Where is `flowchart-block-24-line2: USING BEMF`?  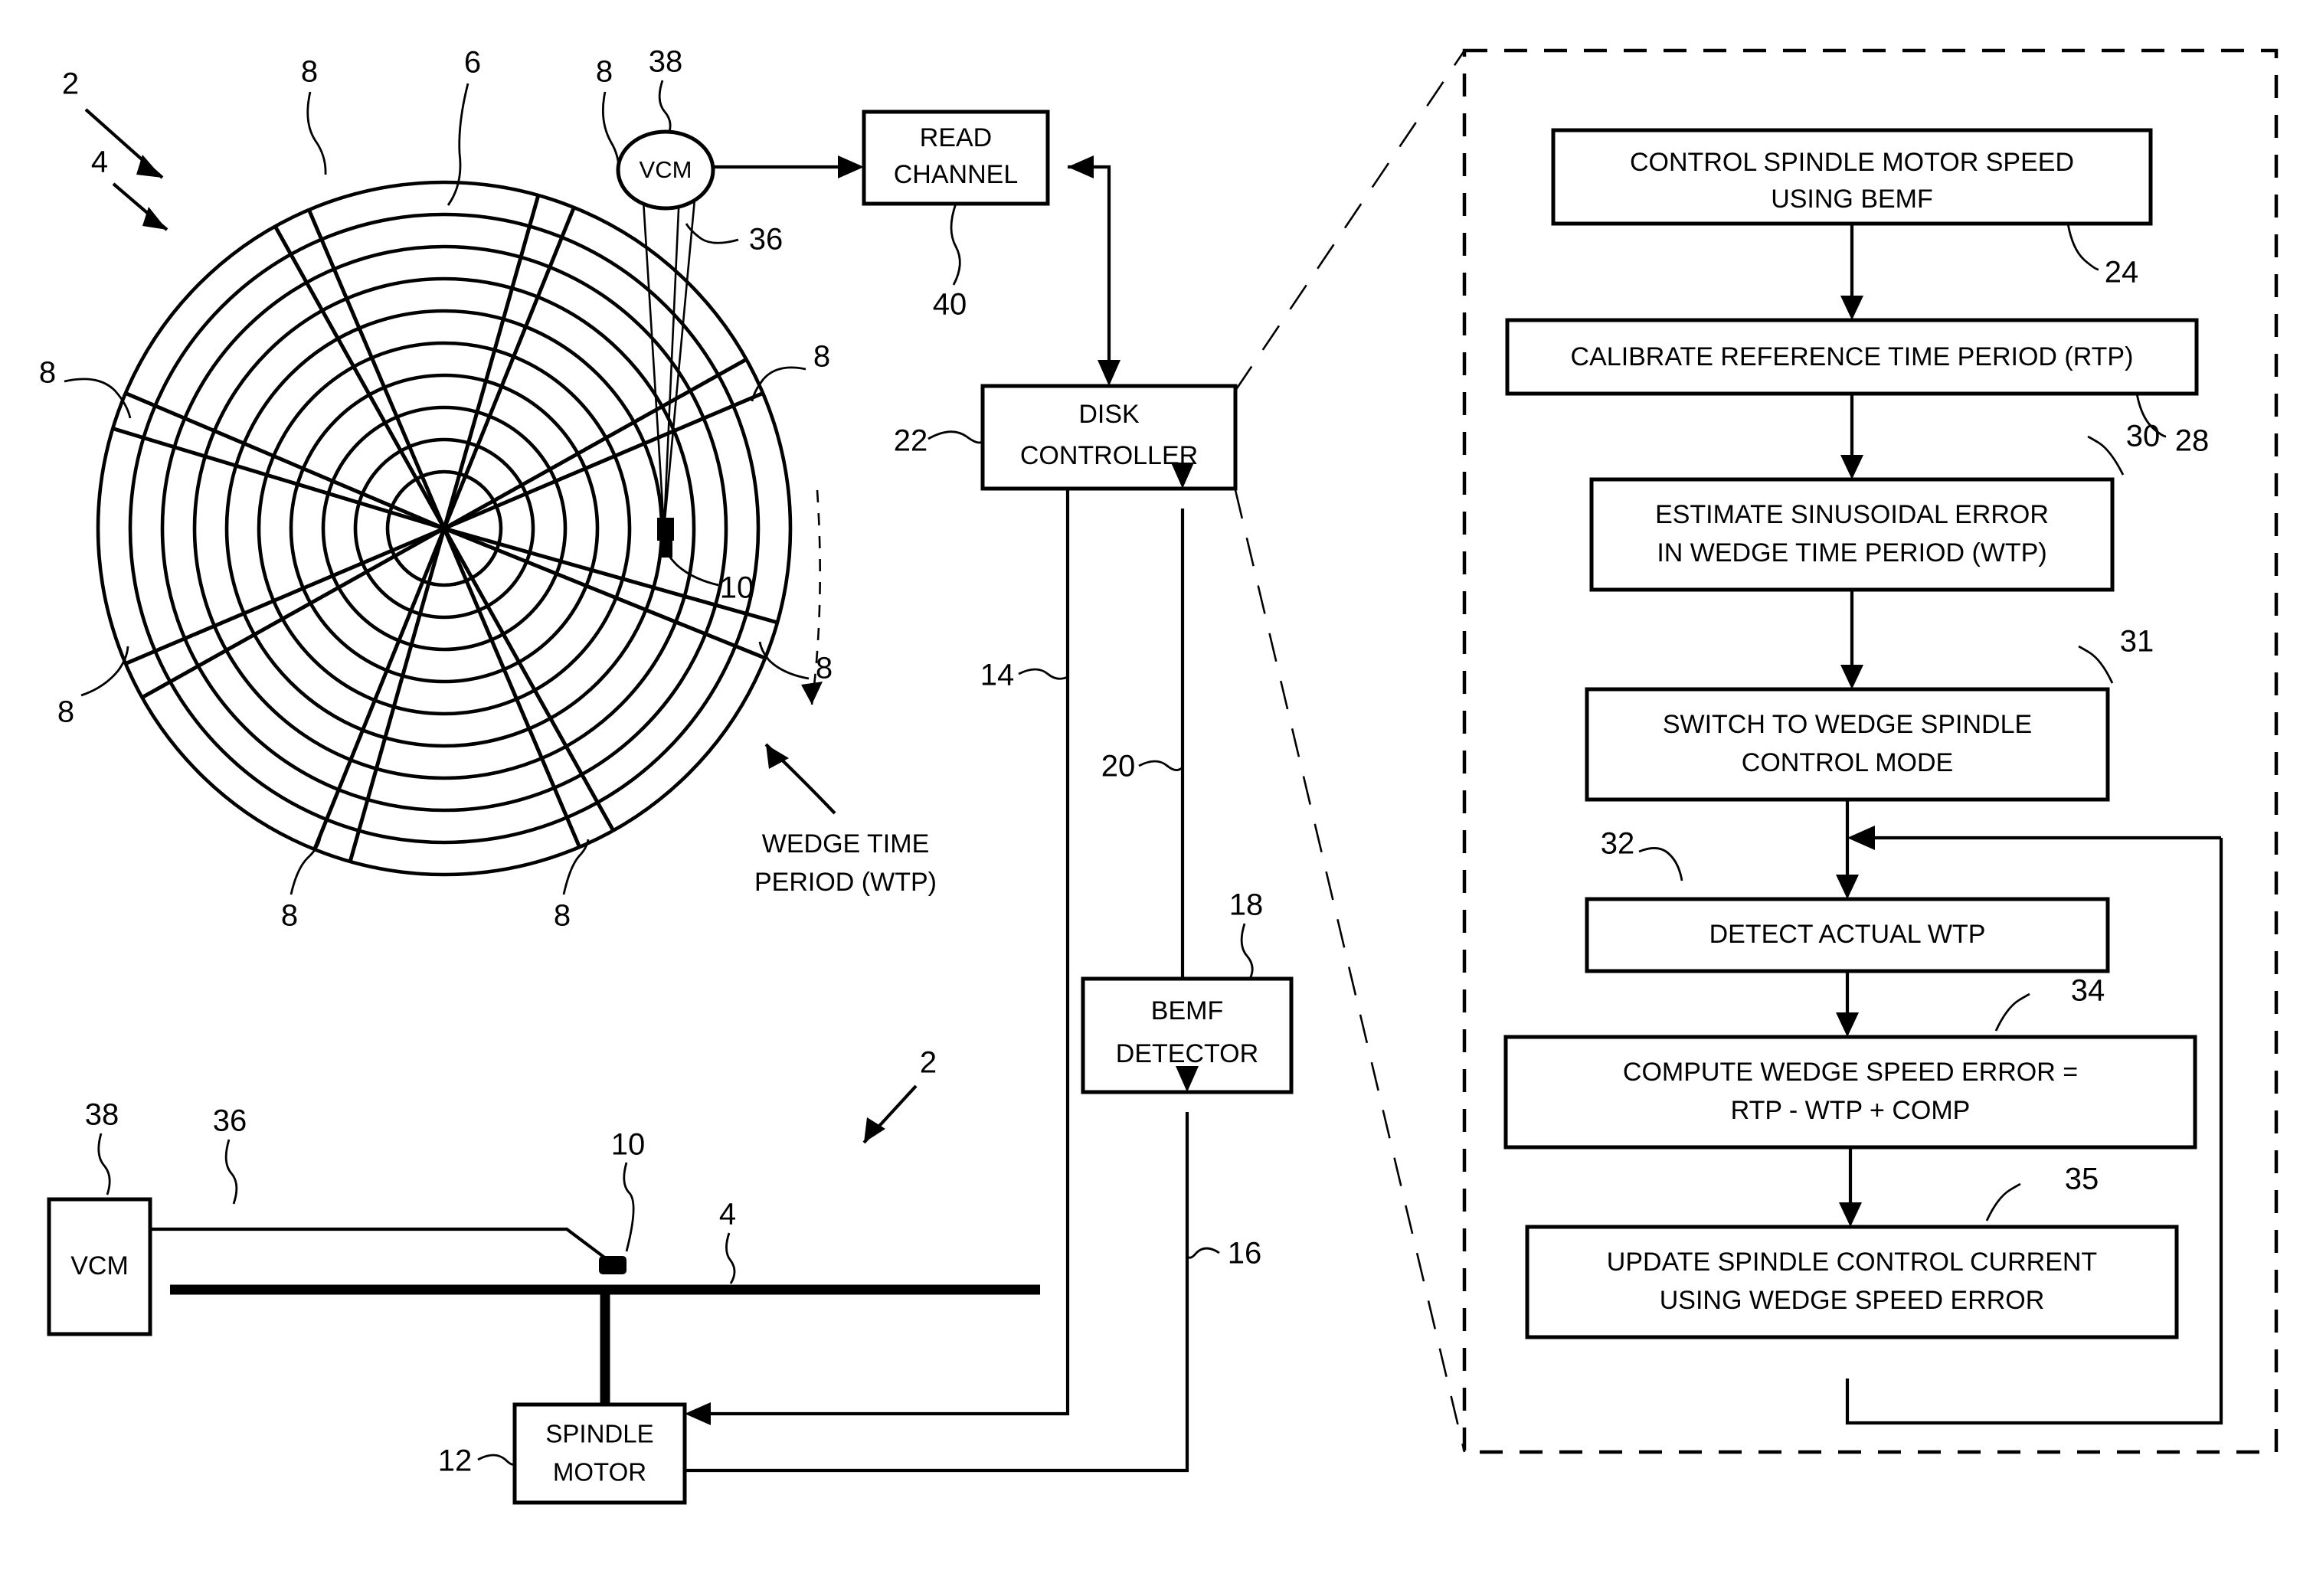 flowchart-block-24-line2: USING BEMF is located at coordinates (1852, 199).